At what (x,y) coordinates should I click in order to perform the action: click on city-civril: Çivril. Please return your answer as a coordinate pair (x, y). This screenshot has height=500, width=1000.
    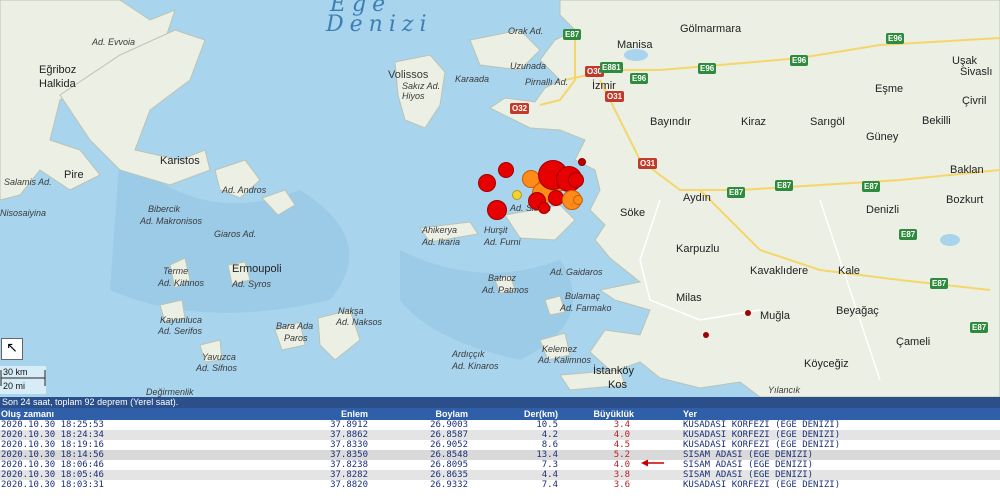
    Looking at the image, I should click on (974, 101).